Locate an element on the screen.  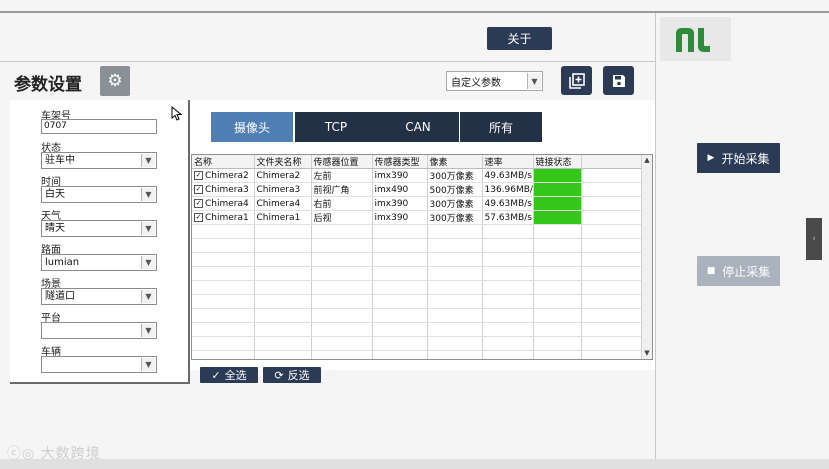
road-select-value: lumian is located at coordinates (62, 262).